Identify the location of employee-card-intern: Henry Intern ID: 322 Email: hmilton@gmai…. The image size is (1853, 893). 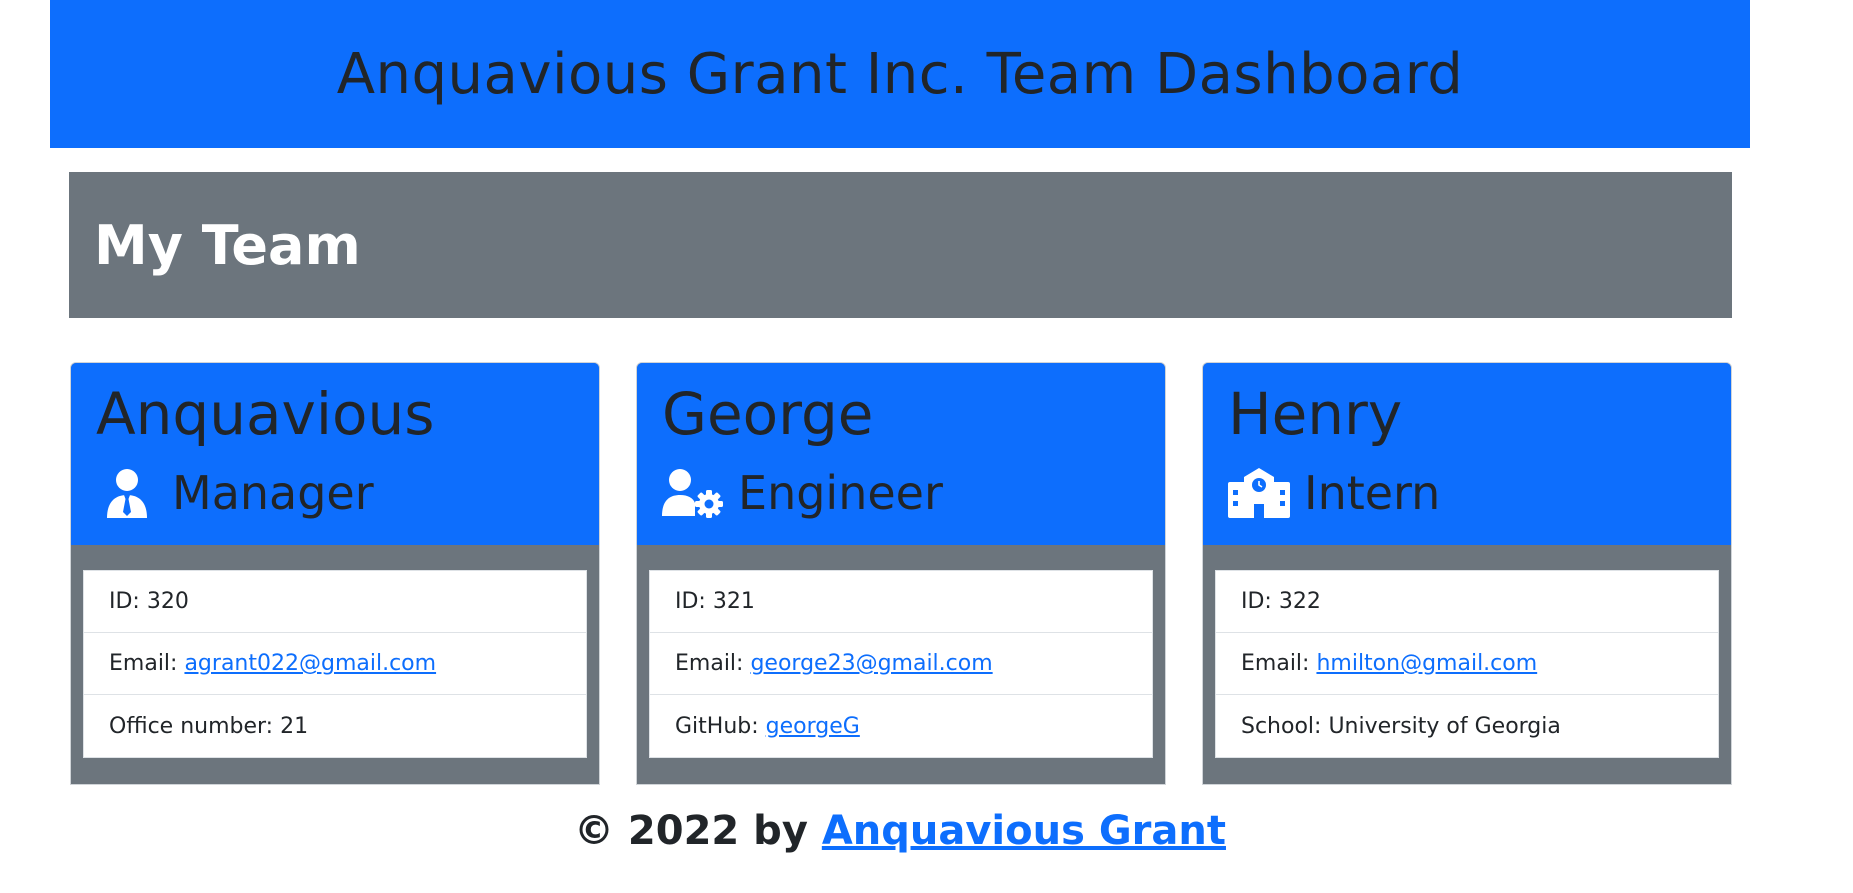
(1467, 573).